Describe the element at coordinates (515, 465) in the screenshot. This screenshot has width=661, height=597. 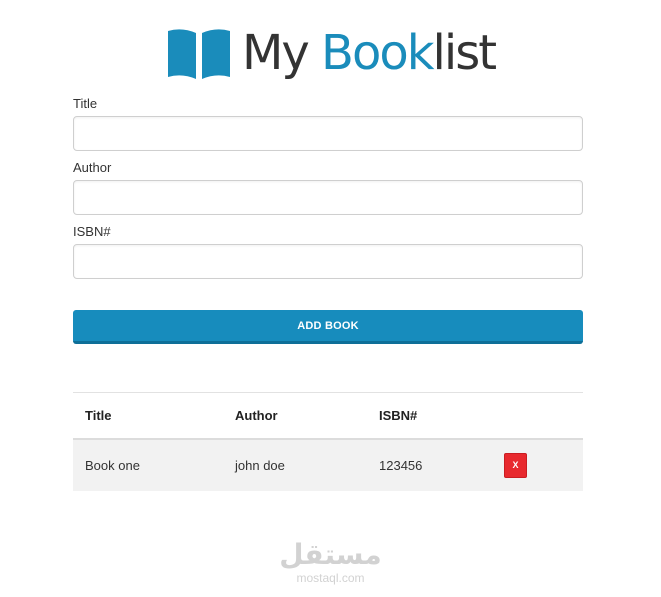
I see `delete-book-button: X` at that location.